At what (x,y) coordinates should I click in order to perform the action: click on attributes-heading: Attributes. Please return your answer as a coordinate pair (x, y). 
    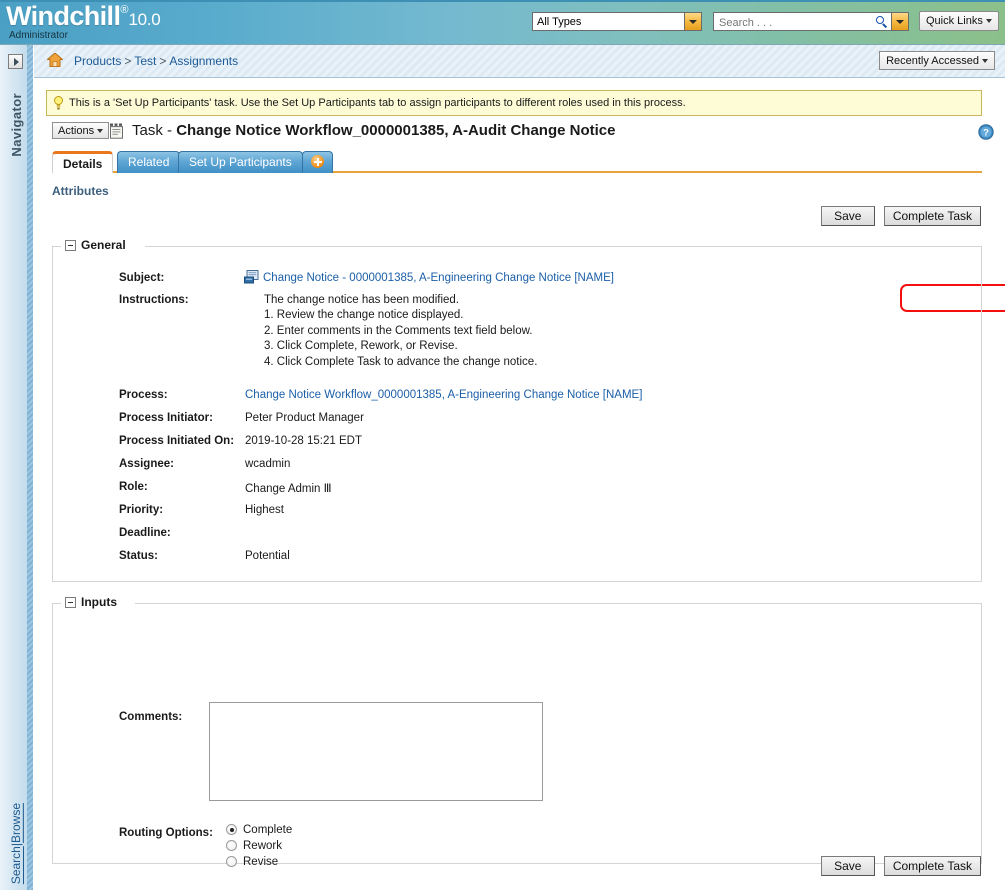
    Looking at the image, I should click on (80, 191).